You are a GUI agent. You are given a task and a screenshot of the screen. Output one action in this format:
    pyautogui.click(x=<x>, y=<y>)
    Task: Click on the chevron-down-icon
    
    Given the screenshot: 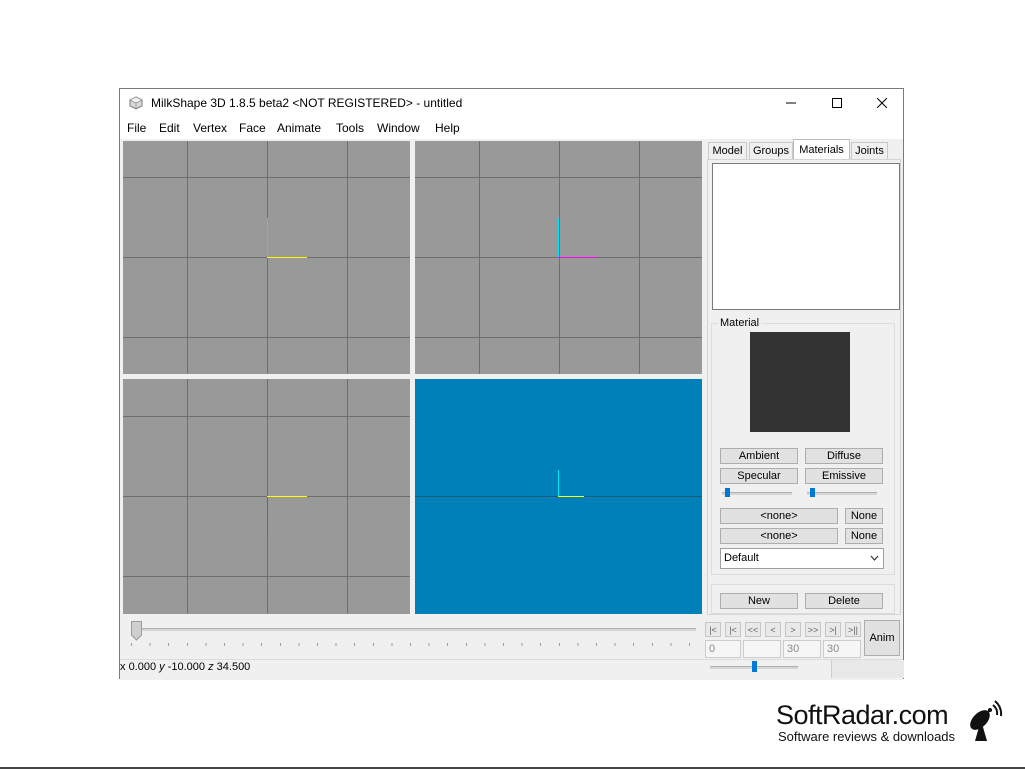 What is the action you would take?
    pyautogui.click(x=874, y=558)
    